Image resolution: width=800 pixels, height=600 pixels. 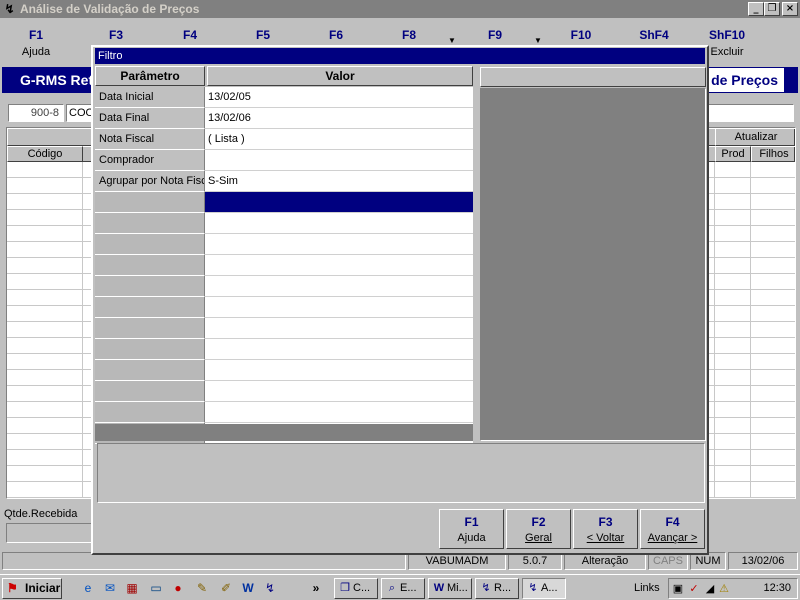 I want to click on param-name: Nota Fiscal, so click(x=150, y=139).